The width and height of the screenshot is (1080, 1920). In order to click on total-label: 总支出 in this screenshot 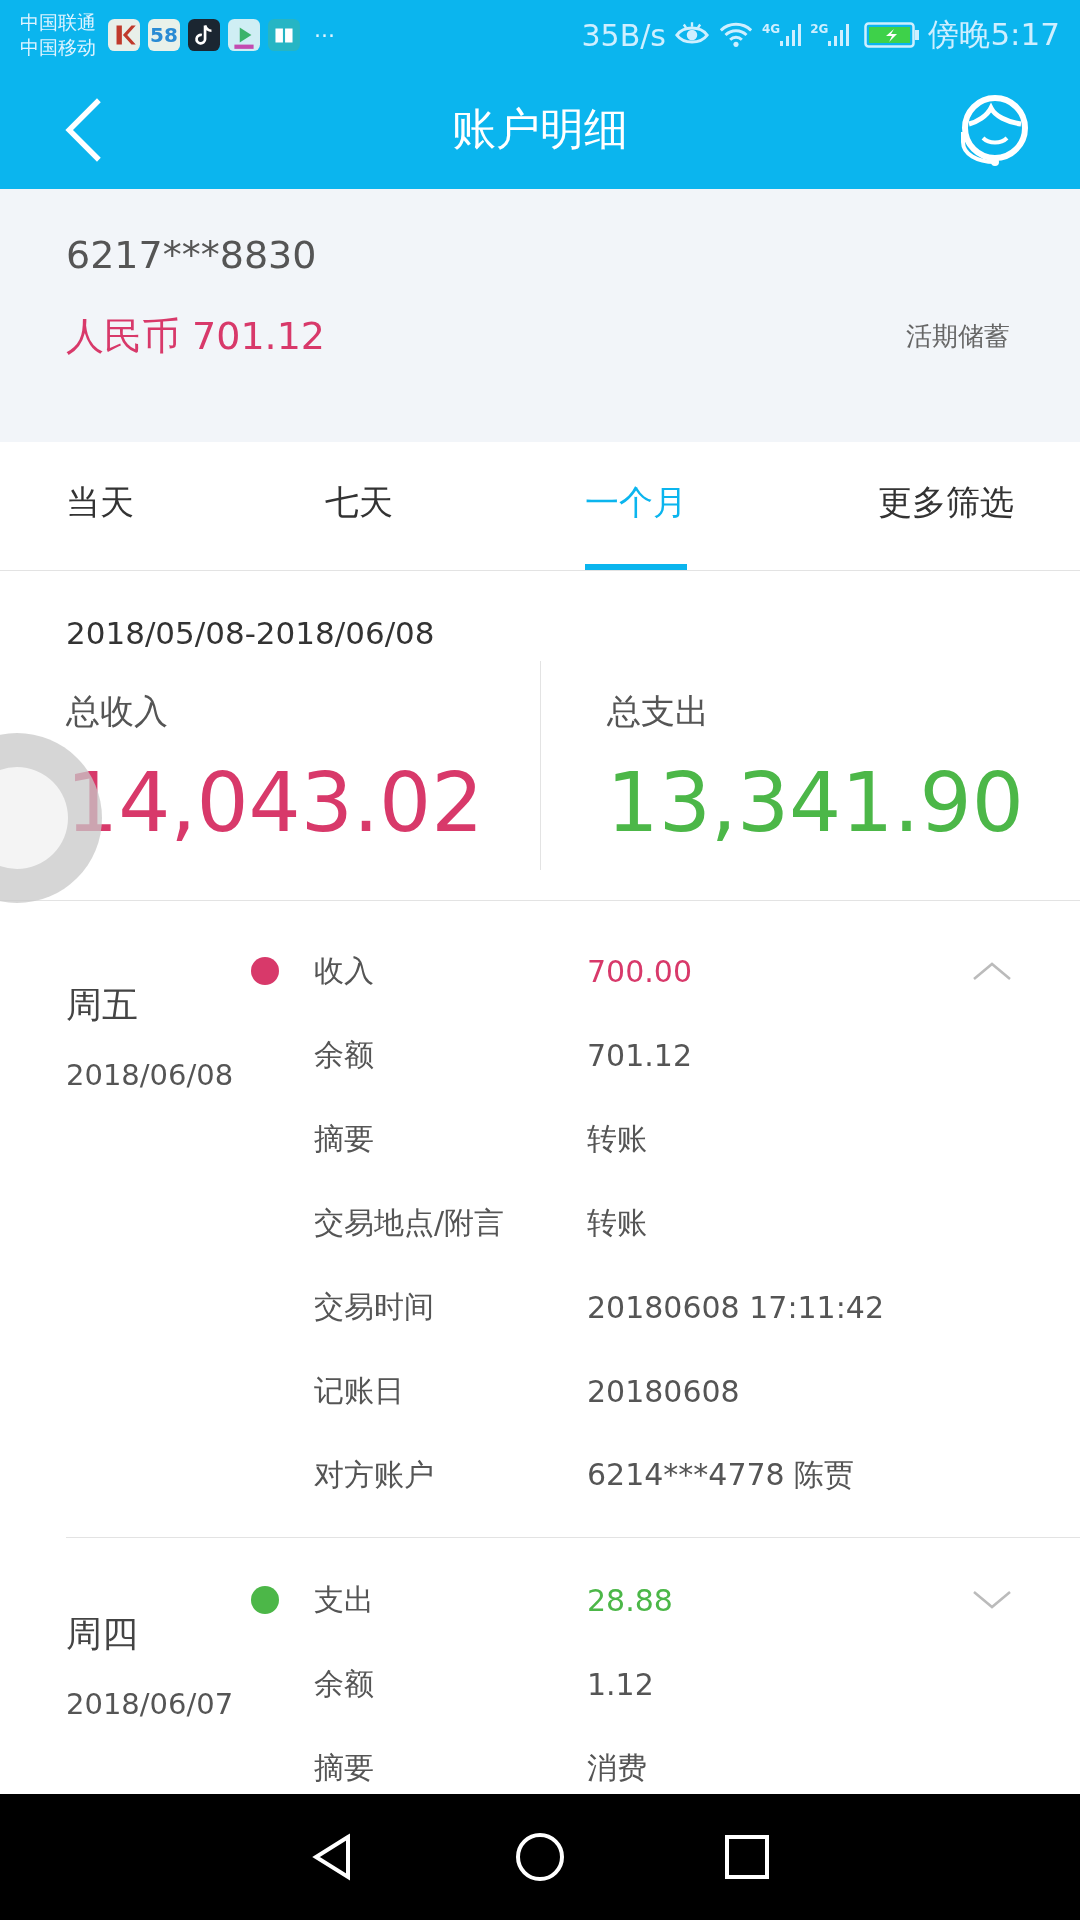, I will do `click(658, 711)`.